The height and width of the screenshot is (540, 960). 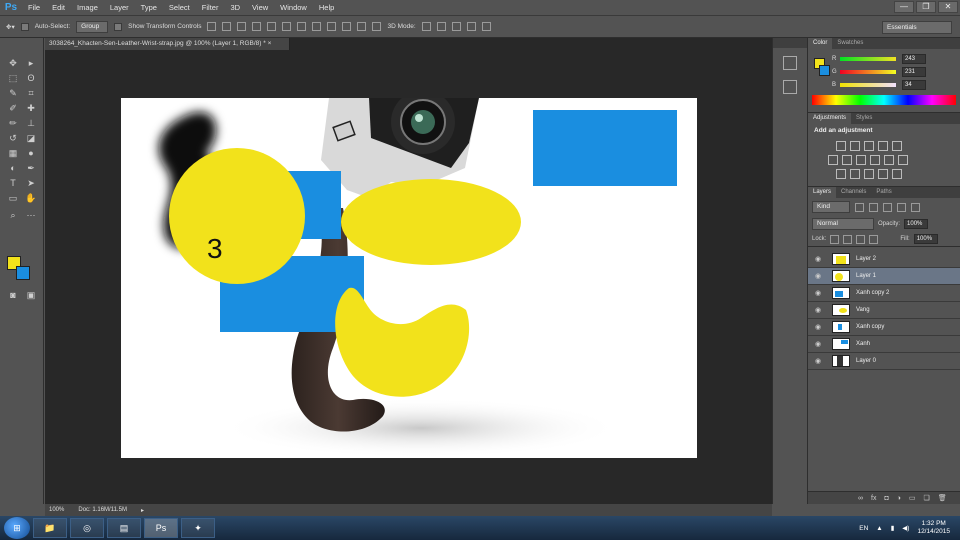 What do you see at coordinates (850, 43) in the screenshot?
I see `tab-swatches: Swatches` at bounding box center [850, 43].